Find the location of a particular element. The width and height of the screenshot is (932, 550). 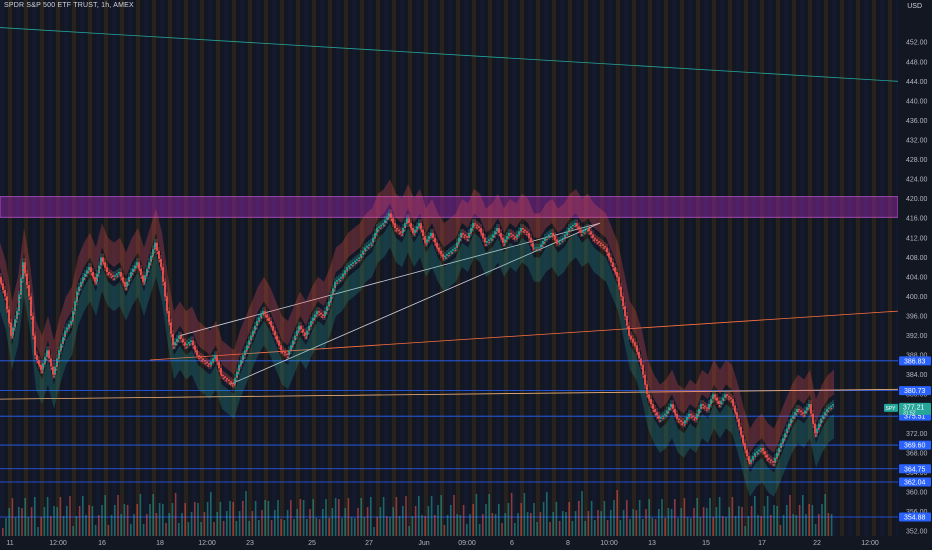

time-axis-tick: 09:00 is located at coordinates (467, 543).